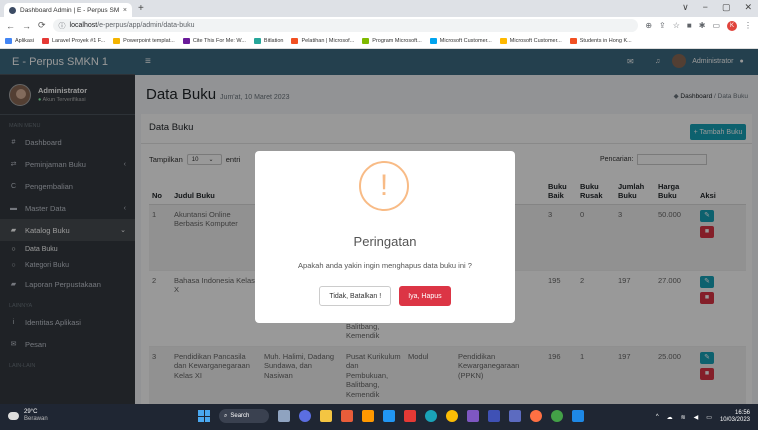 Image resolution: width=758 pixels, height=430 pixels. What do you see at coordinates (83, 25) in the screenshot?
I see `url-host: localhost` at bounding box center [83, 25].